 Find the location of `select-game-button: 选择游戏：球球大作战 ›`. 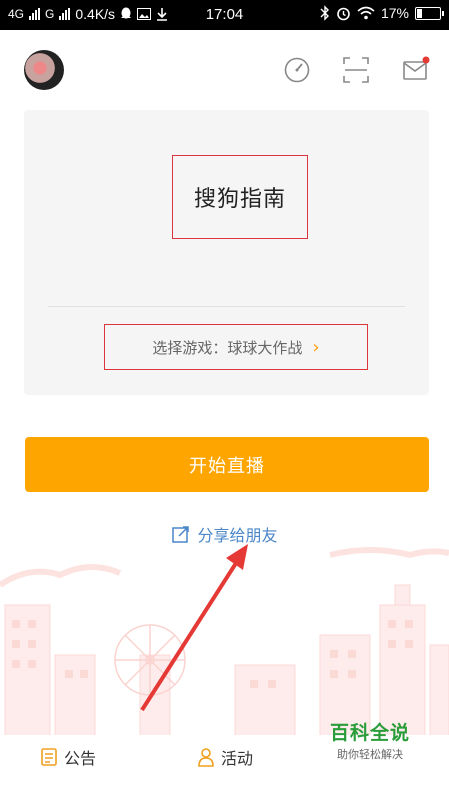

select-game-button: 选择游戏：球球大作战 › is located at coordinates (236, 347).